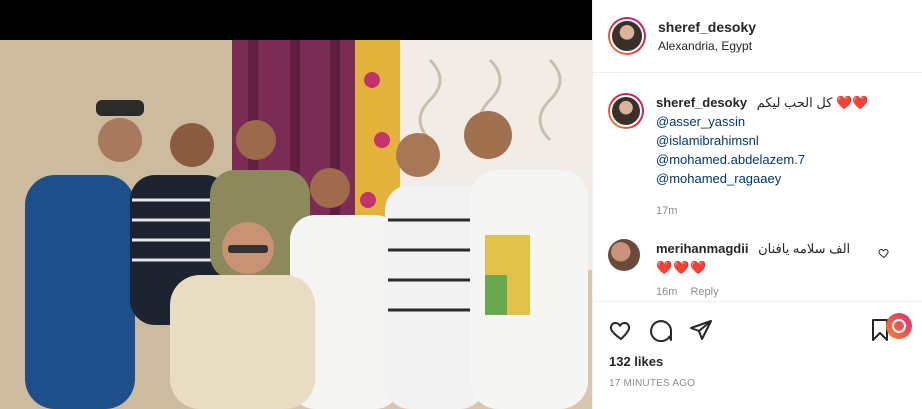  What do you see at coordinates (667, 211) in the screenshot?
I see `caption-time: 17m` at bounding box center [667, 211].